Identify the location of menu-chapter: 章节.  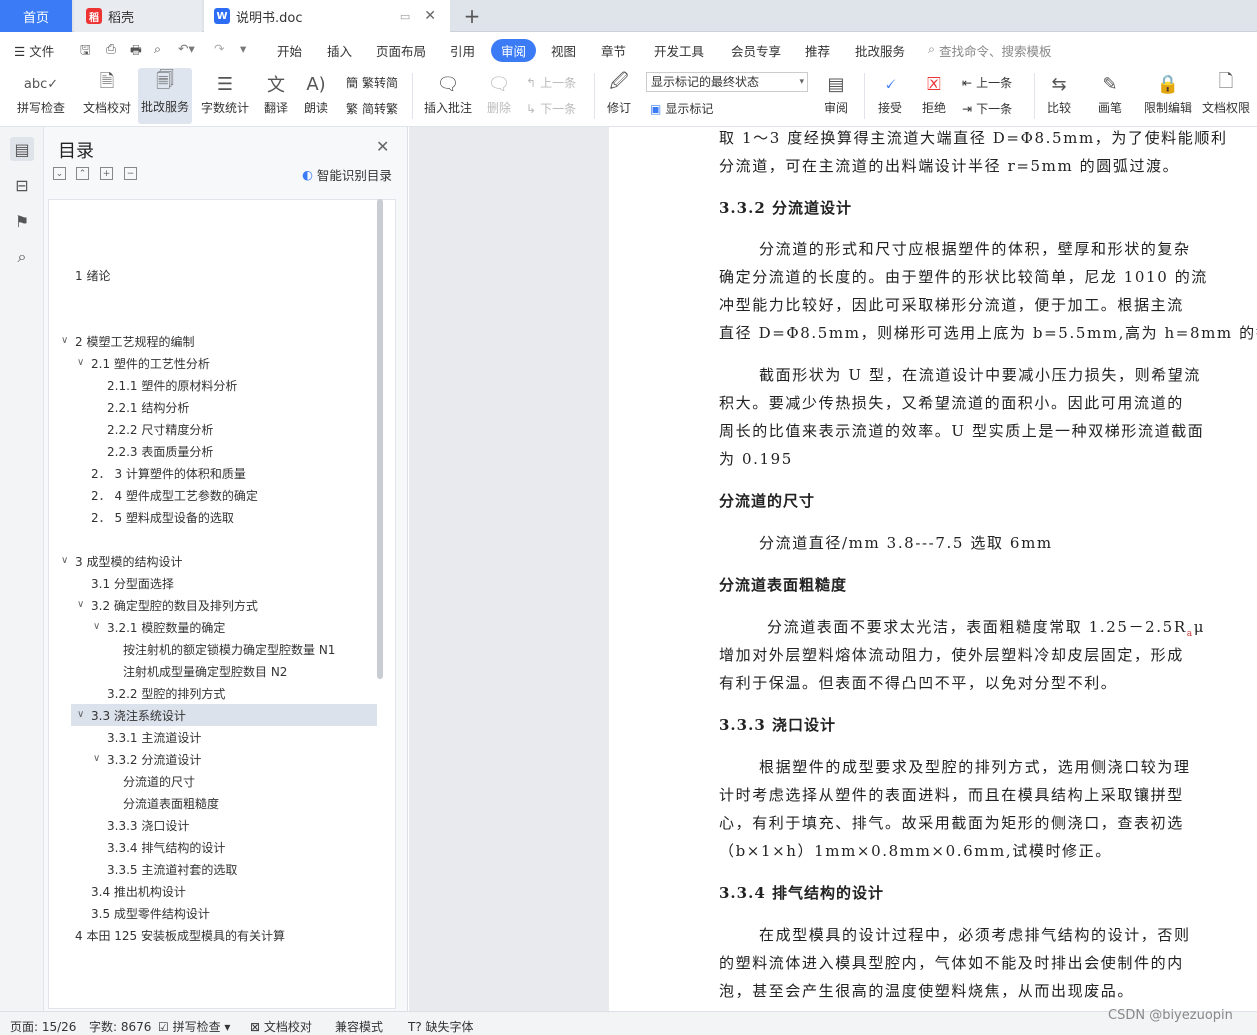
(613, 50).